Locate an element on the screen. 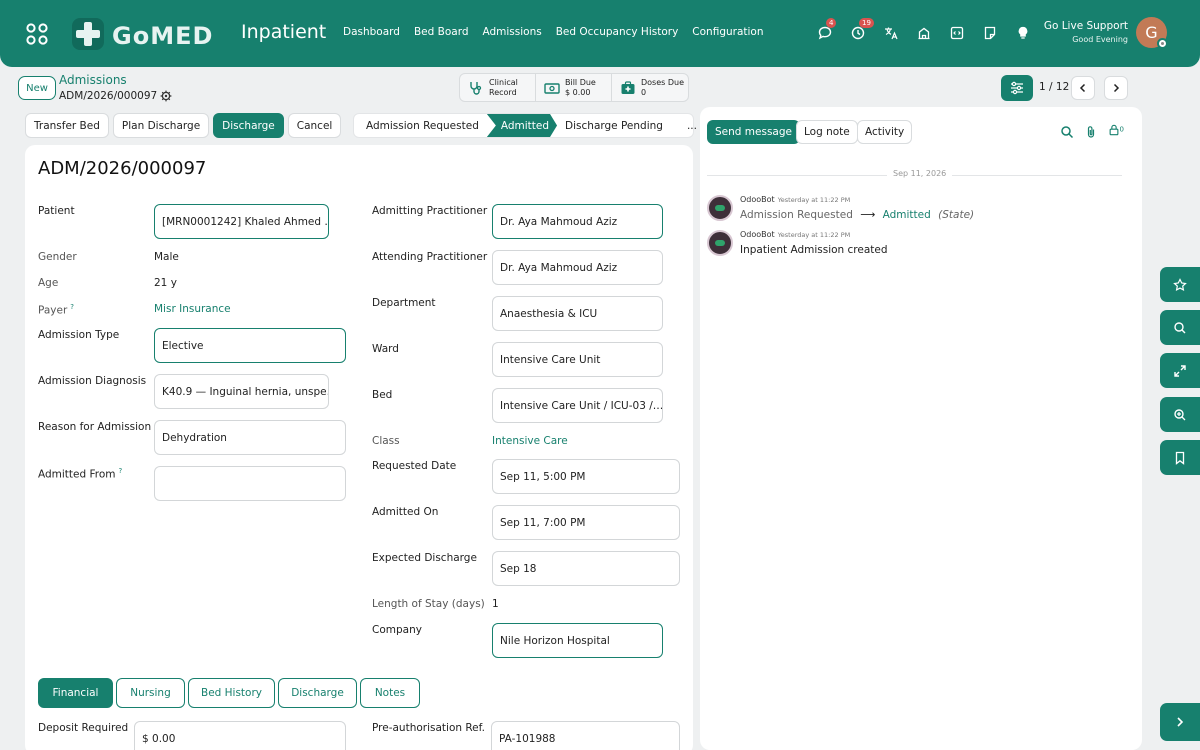 The image size is (1200, 750). transfer-bed-button: Transfer Bed is located at coordinates (67, 125).